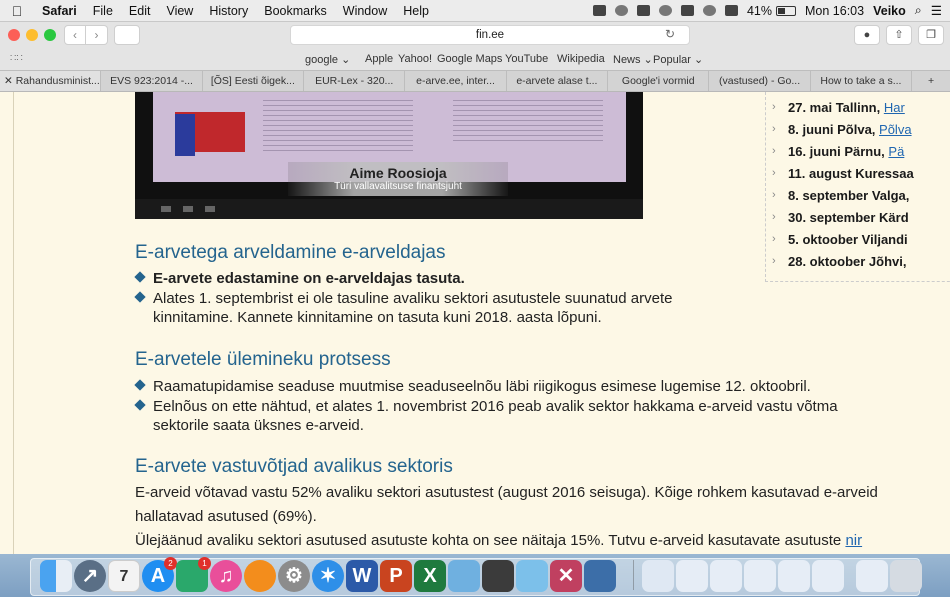 This screenshot has width=950, height=597. Describe the element at coordinates (633, 59) in the screenshot. I see `fav-news: News ⌄` at that location.